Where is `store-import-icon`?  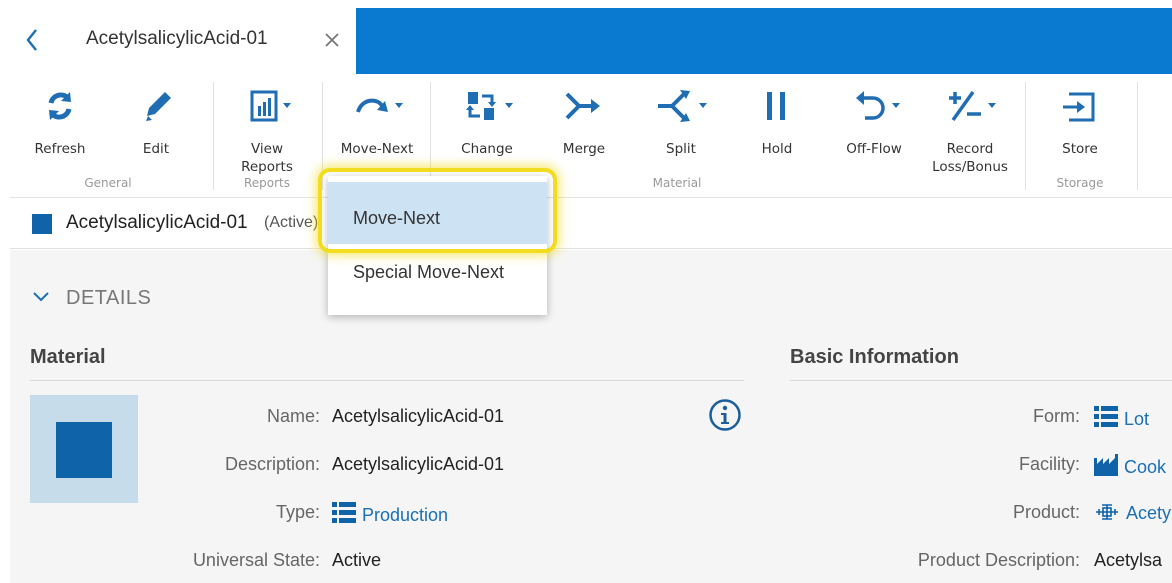 store-import-icon is located at coordinates (1079, 107).